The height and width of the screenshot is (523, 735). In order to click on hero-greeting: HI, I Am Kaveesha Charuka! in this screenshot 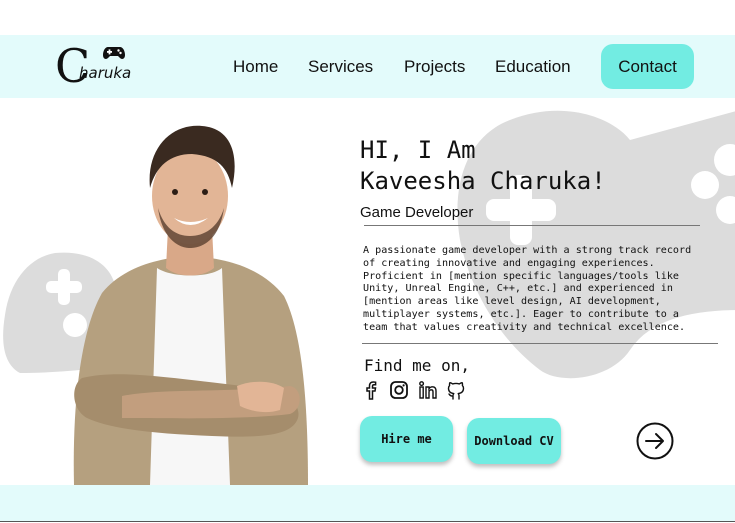, I will do `click(483, 166)`.